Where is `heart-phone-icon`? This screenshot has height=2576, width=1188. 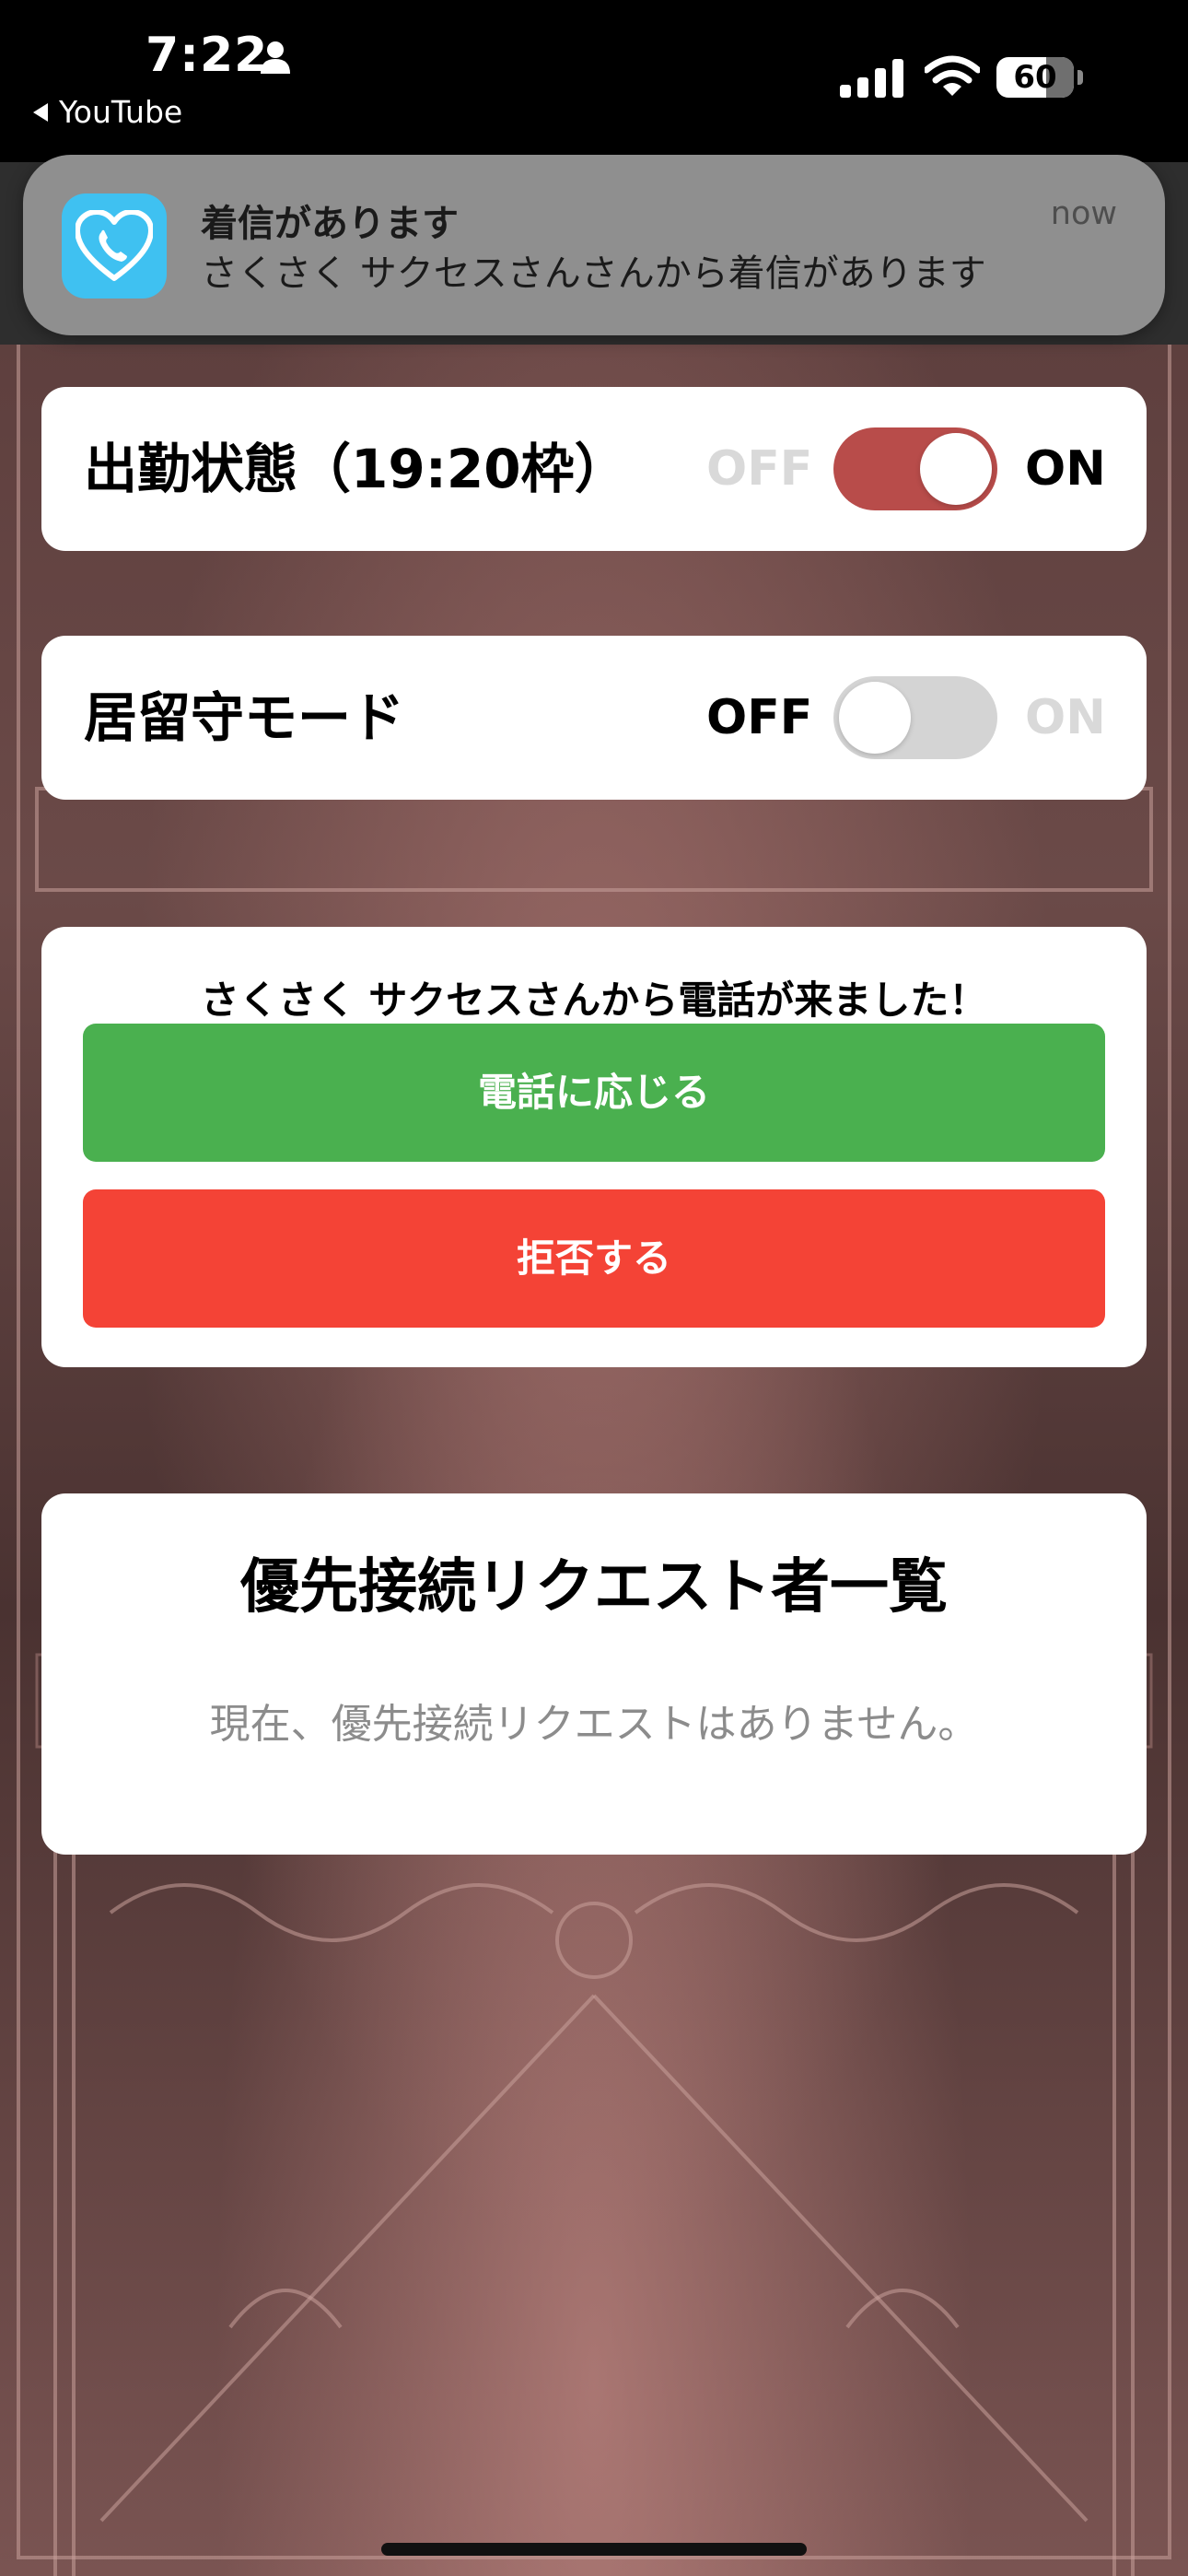 heart-phone-icon is located at coordinates (114, 246).